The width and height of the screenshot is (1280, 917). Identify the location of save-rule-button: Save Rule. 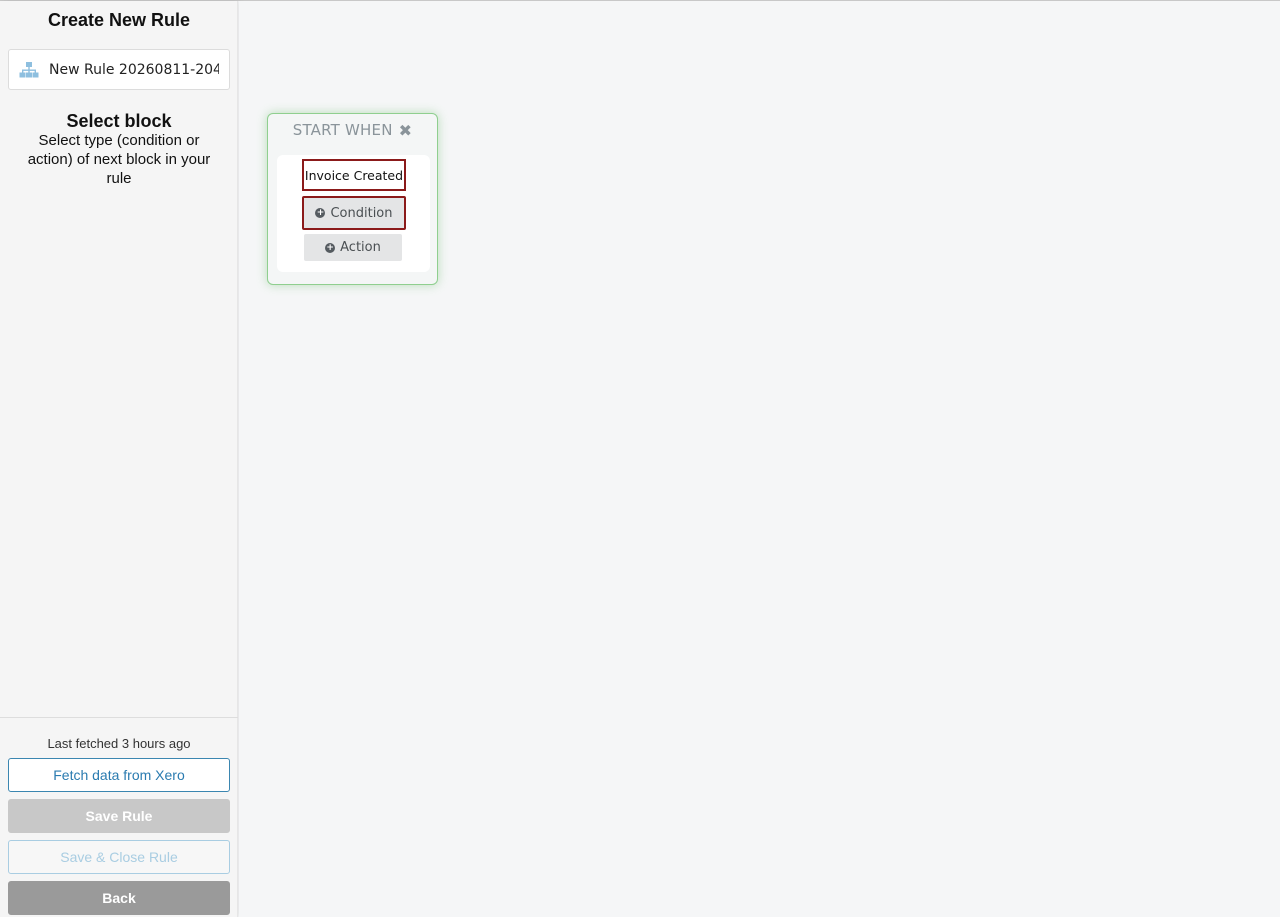
(119, 816).